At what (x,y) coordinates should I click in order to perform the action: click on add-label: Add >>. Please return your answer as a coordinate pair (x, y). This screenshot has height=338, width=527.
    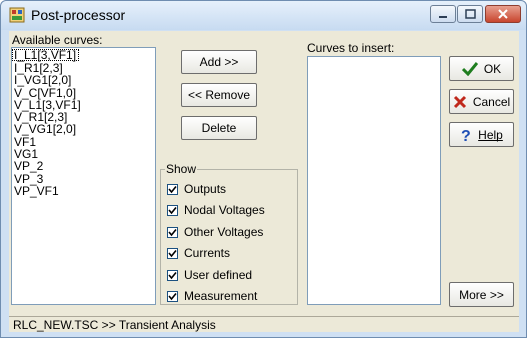
    Looking at the image, I should click on (219, 62).